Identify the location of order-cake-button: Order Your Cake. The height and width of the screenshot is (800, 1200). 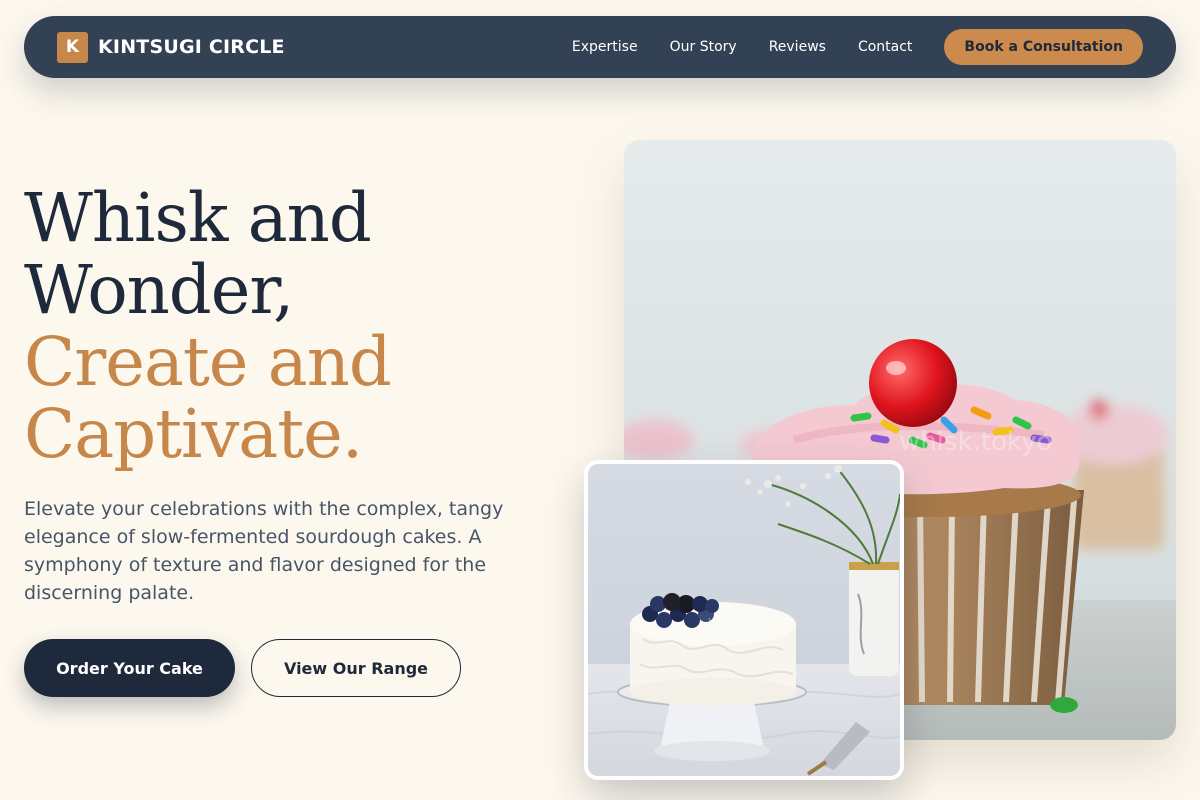
(129, 668).